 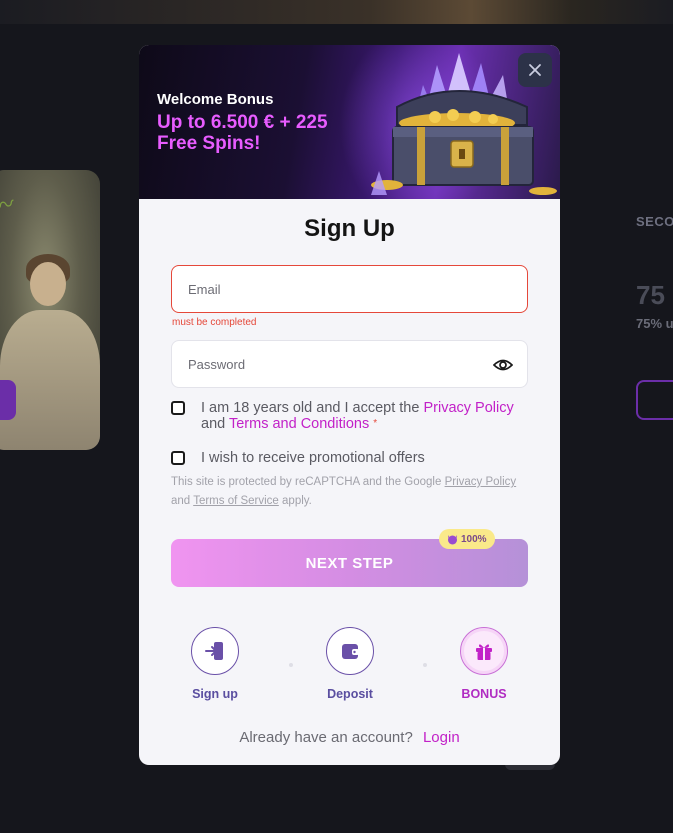 What do you see at coordinates (312, 408) in the screenshot?
I see `age-terms-text: I am 18 years old and I accept the` at bounding box center [312, 408].